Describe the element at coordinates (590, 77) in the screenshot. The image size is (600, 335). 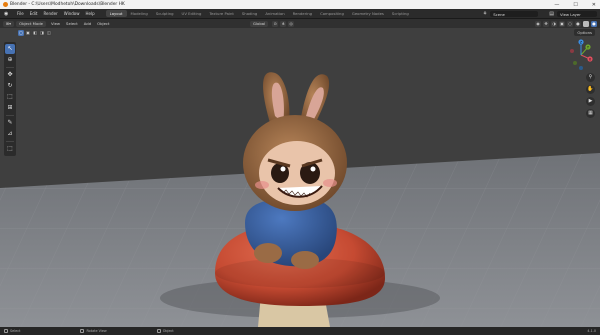
I see `zoom-icon: ⚲` at that location.